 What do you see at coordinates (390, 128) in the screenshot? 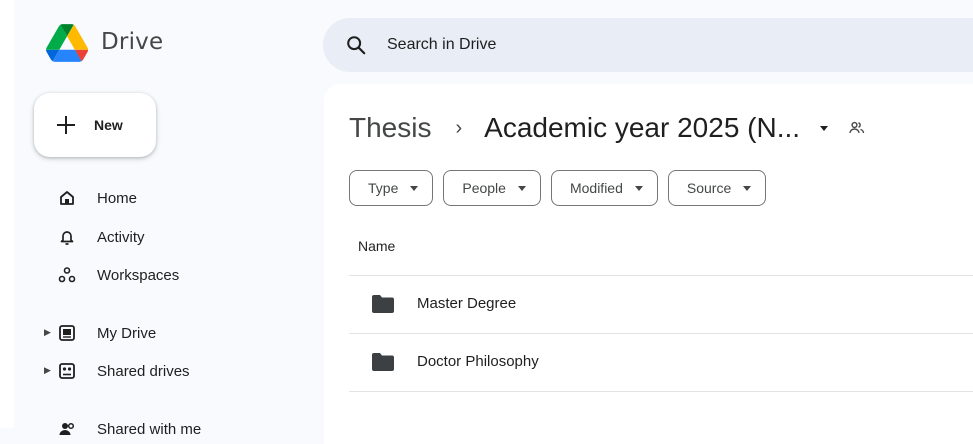
I see `breadcrumb-parent: Thesis` at bounding box center [390, 128].